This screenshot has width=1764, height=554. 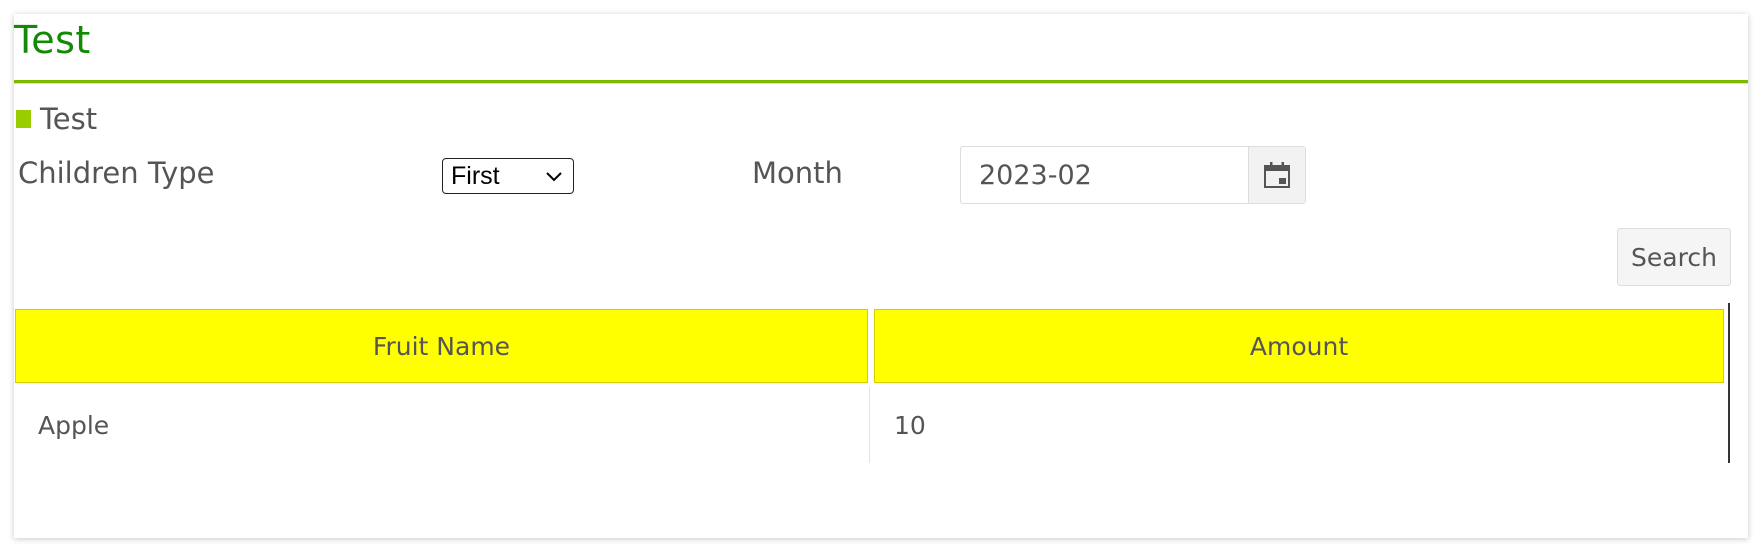 I want to click on chevron-down-icon, so click(x=554, y=177).